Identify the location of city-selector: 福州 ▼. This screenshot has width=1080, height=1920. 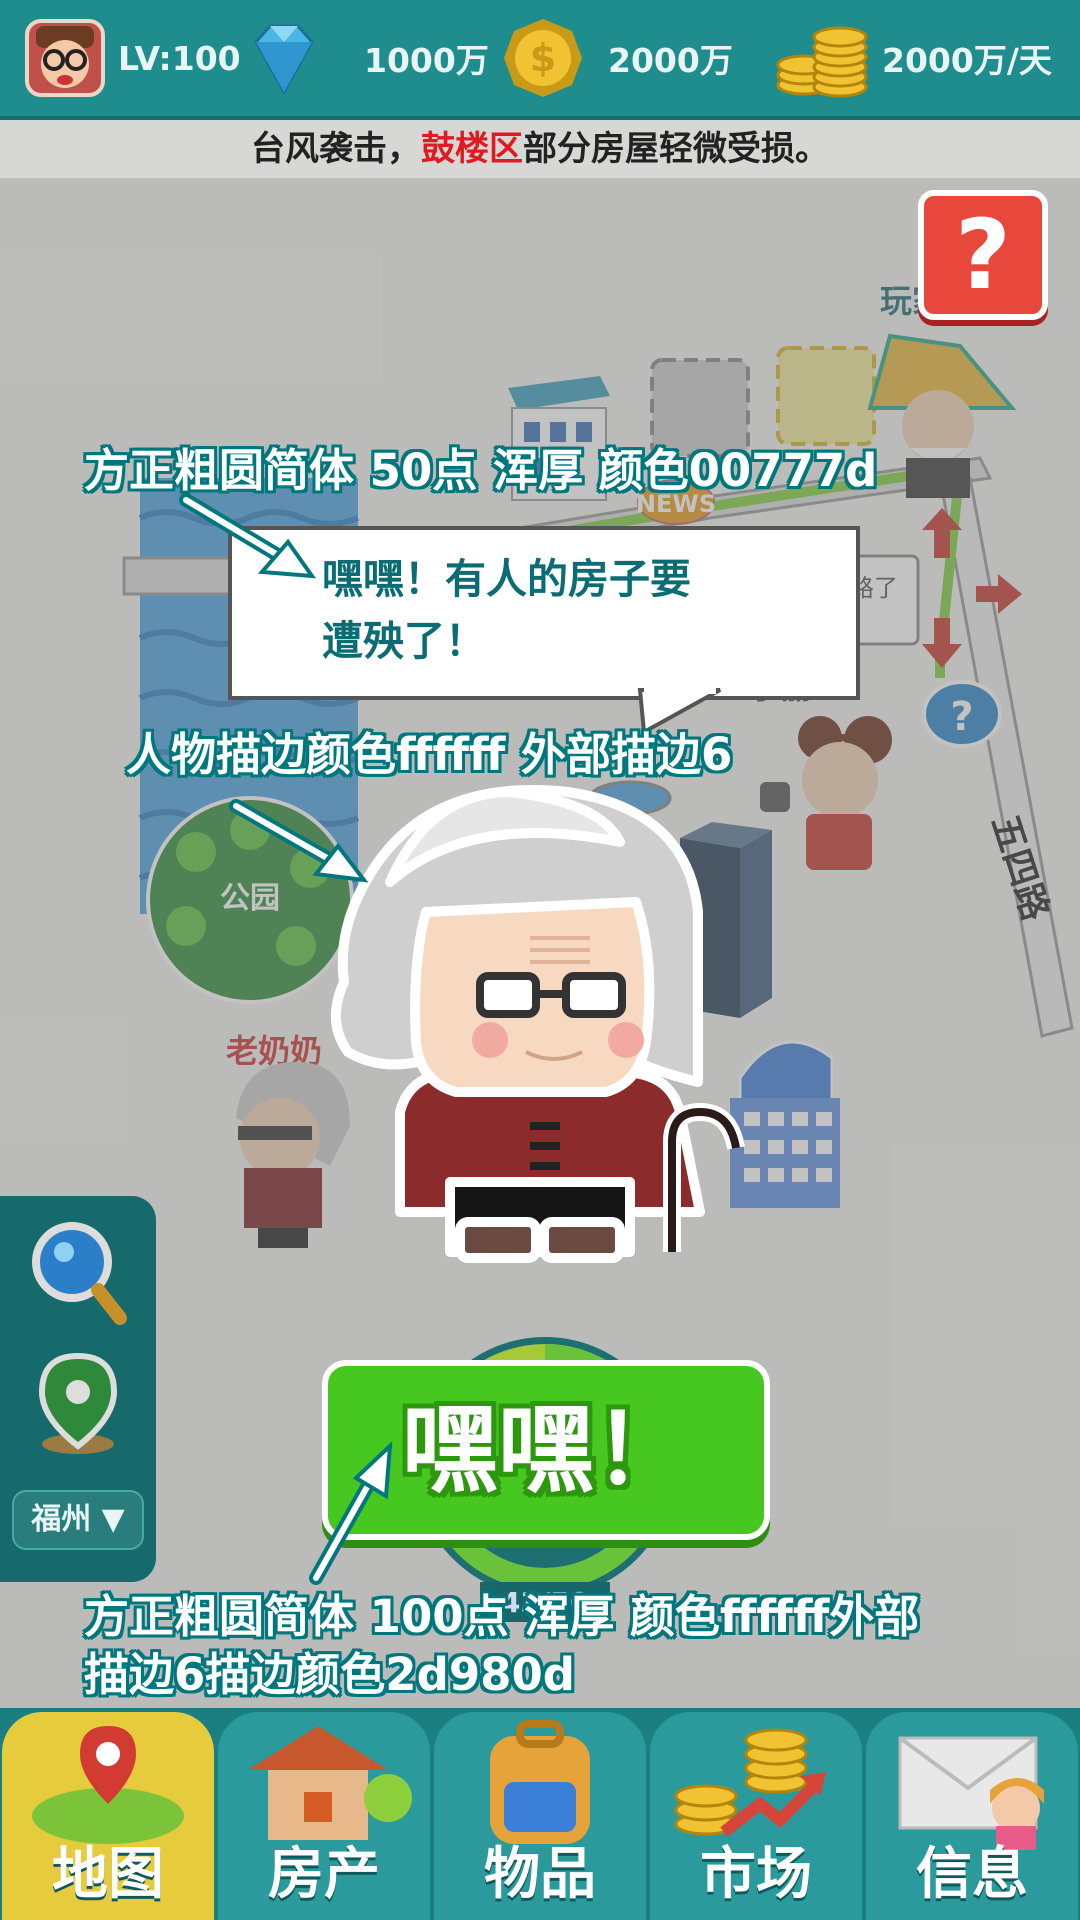
(78, 1520).